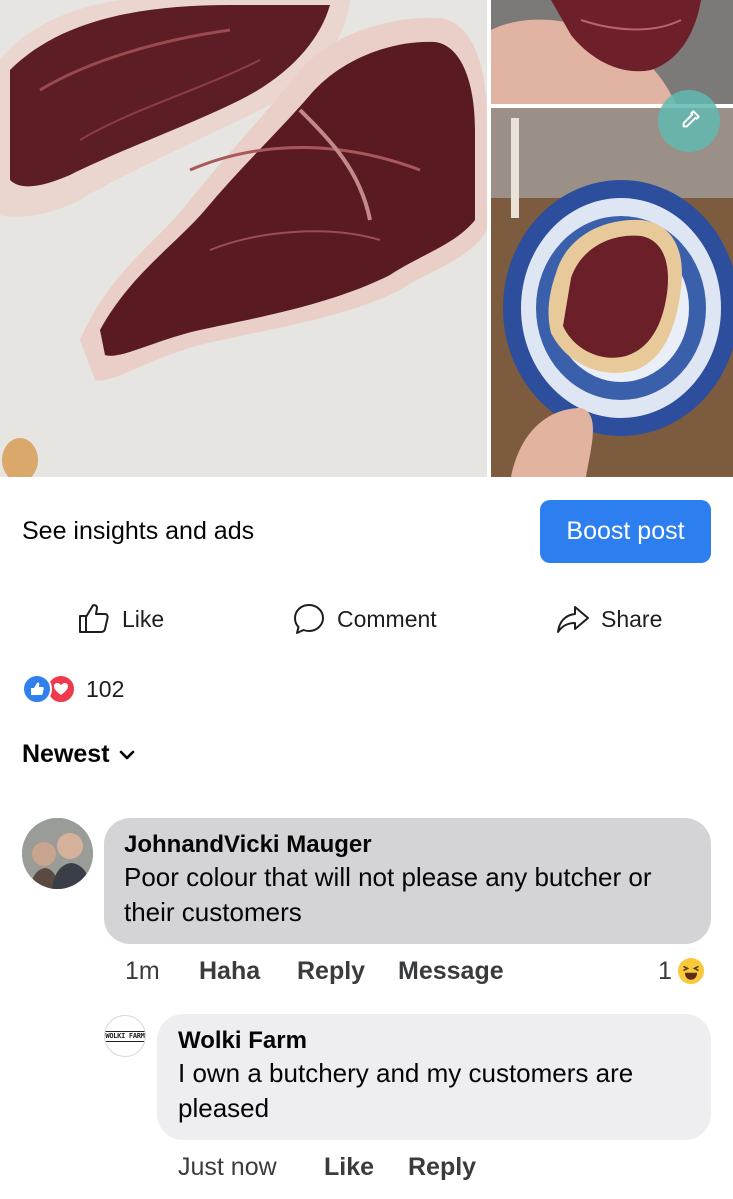 The width and height of the screenshot is (733, 1199). Describe the element at coordinates (138, 531) in the screenshot. I see `see-insights-link: See insights and ads` at that location.